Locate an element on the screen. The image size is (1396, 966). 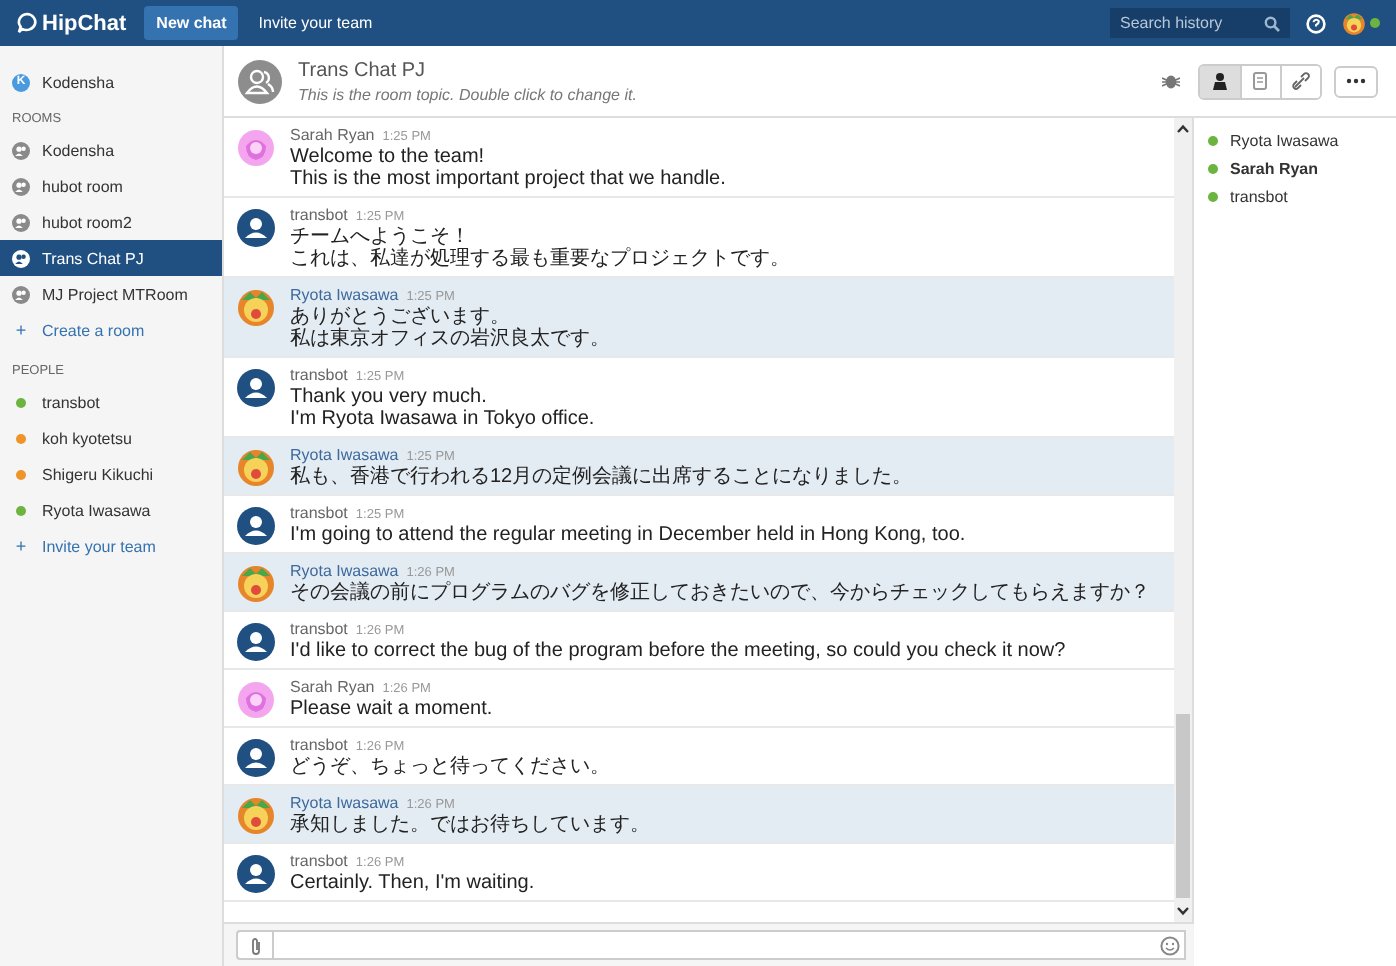
message-text: 承知しました。ではお待ちしています。 is located at coordinates (470, 825).